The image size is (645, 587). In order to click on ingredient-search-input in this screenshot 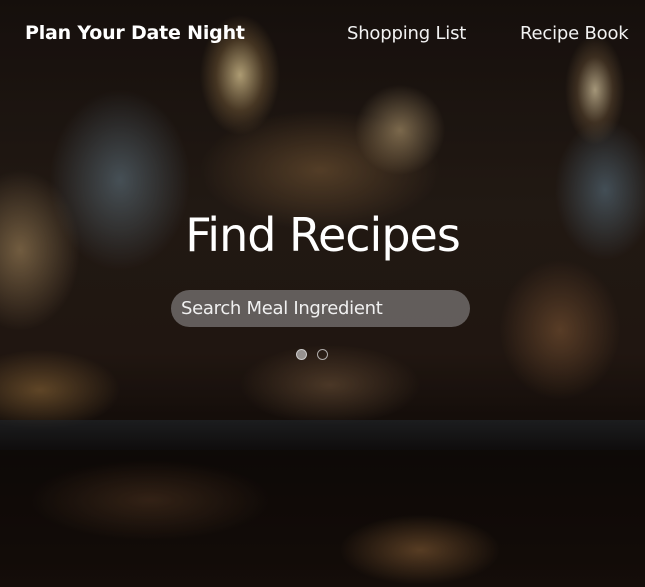, I will do `click(320, 308)`.